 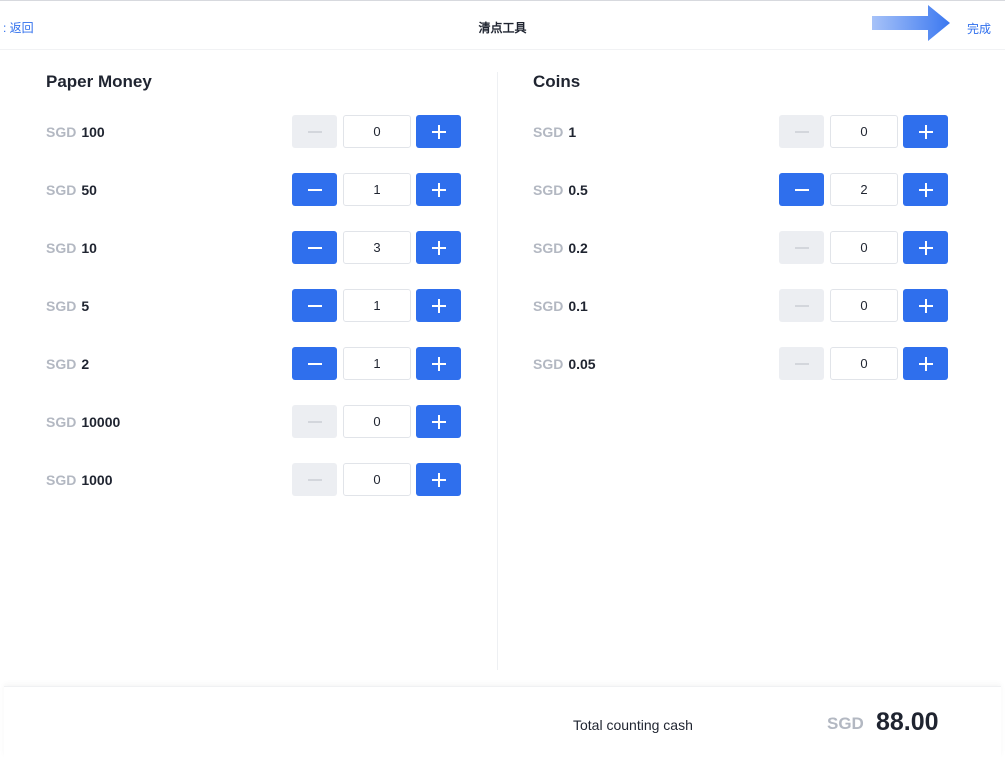 What do you see at coordinates (560, 248) in the screenshot?
I see `denomination-label: SGD 0.2` at bounding box center [560, 248].